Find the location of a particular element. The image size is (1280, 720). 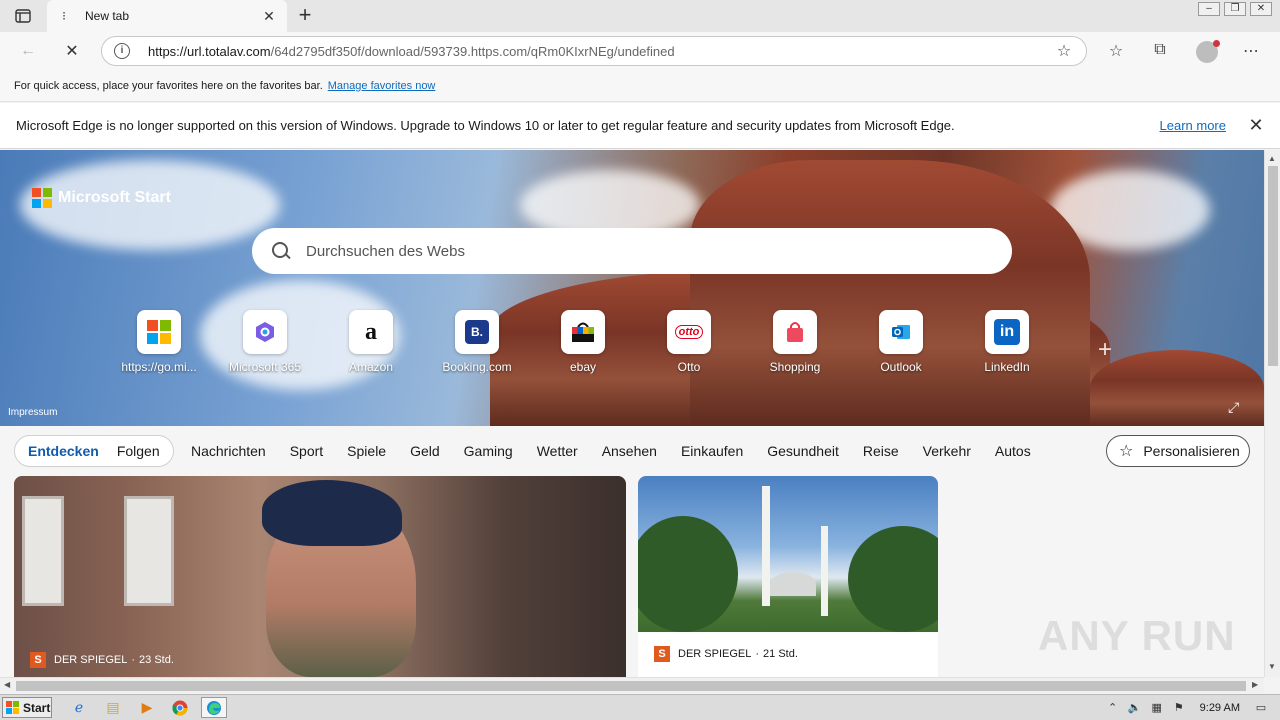

category-link: Gaming is located at coordinates (488, 451).